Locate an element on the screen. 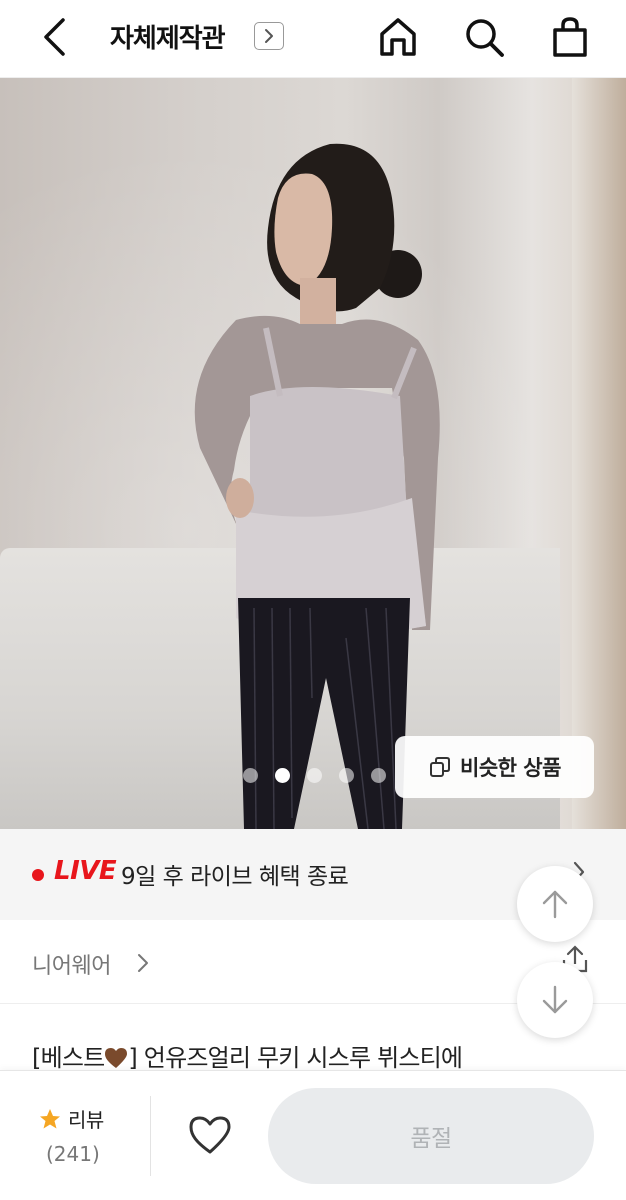 The height and width of the screenshot is (1200, 626). review-summary: 리뷰 is located at coordinates (88, 1118).